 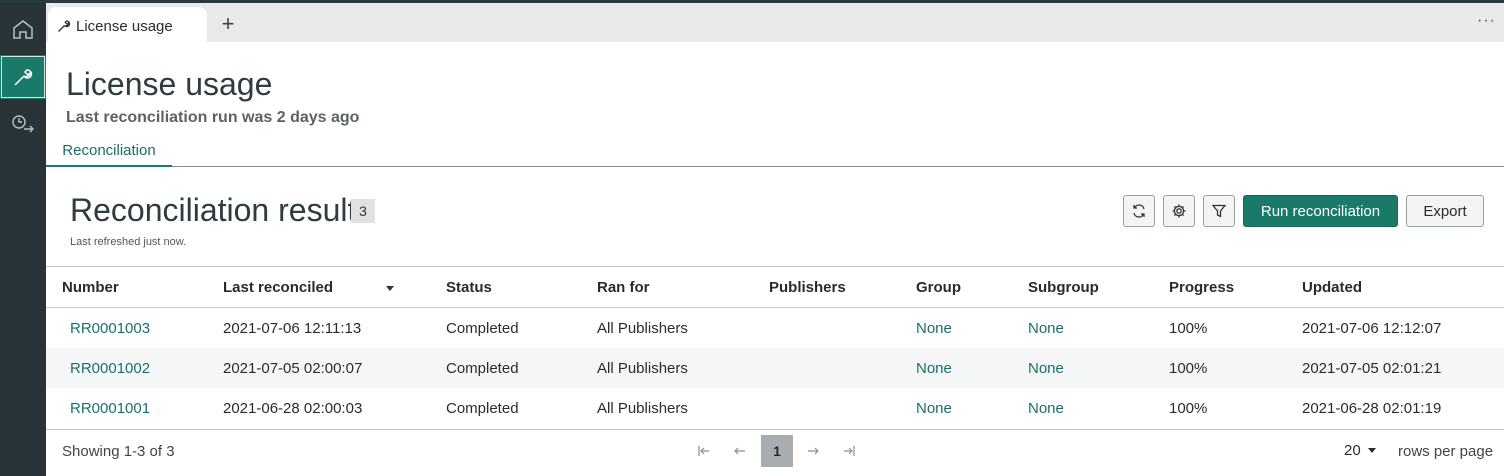 What do you see at coordinates (109, 151) in the screenshot?
I see `tab-reconciliation: Reconciliation` at bounding box center [109, 151].